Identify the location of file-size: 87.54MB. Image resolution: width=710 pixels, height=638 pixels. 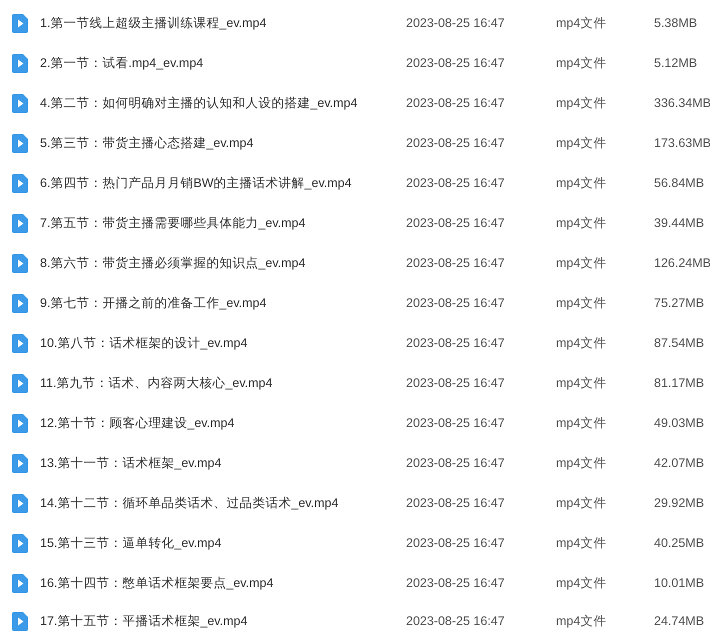
(680, 343).